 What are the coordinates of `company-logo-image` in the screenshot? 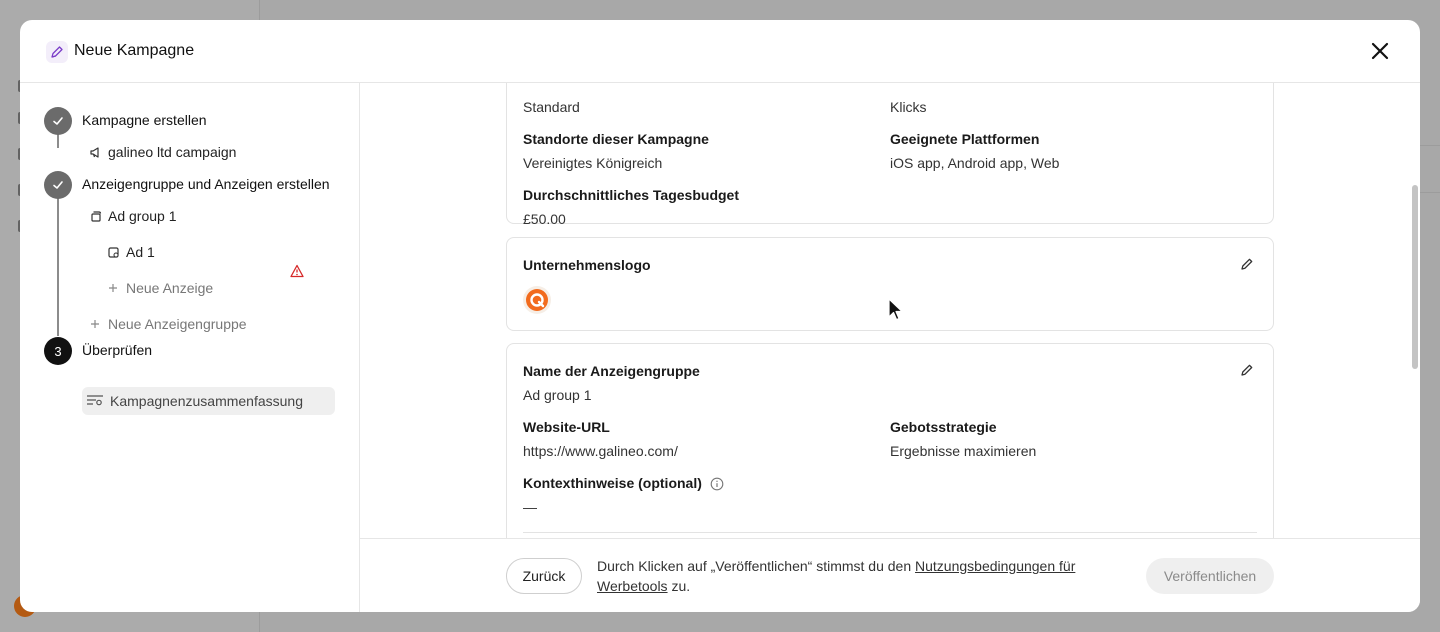 It's located at (537, 300).